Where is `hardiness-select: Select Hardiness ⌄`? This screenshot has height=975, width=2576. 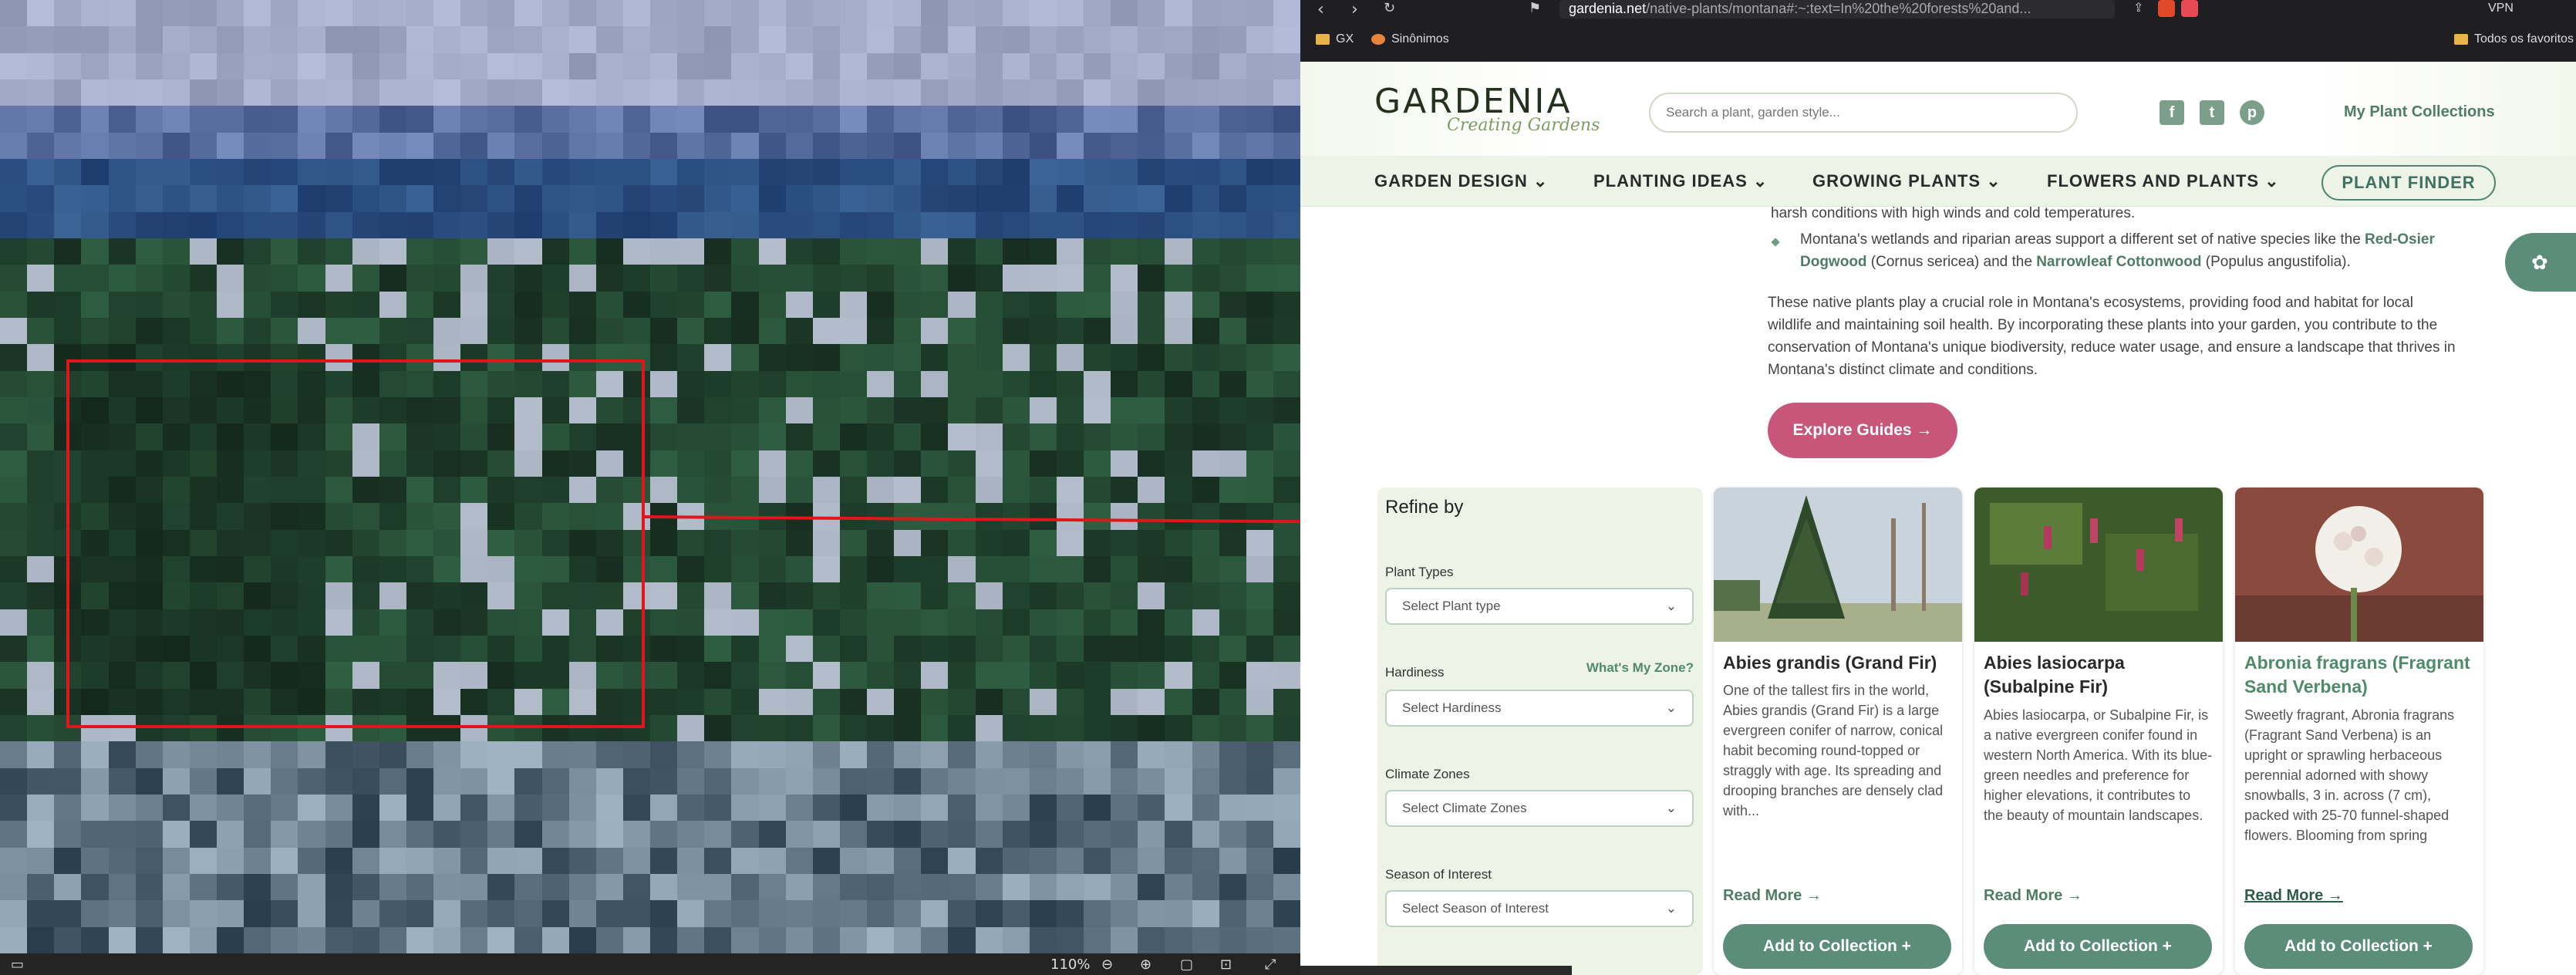
hardiness-select: Select Hardiness ⌄ is located at coordinates (1539, 708).